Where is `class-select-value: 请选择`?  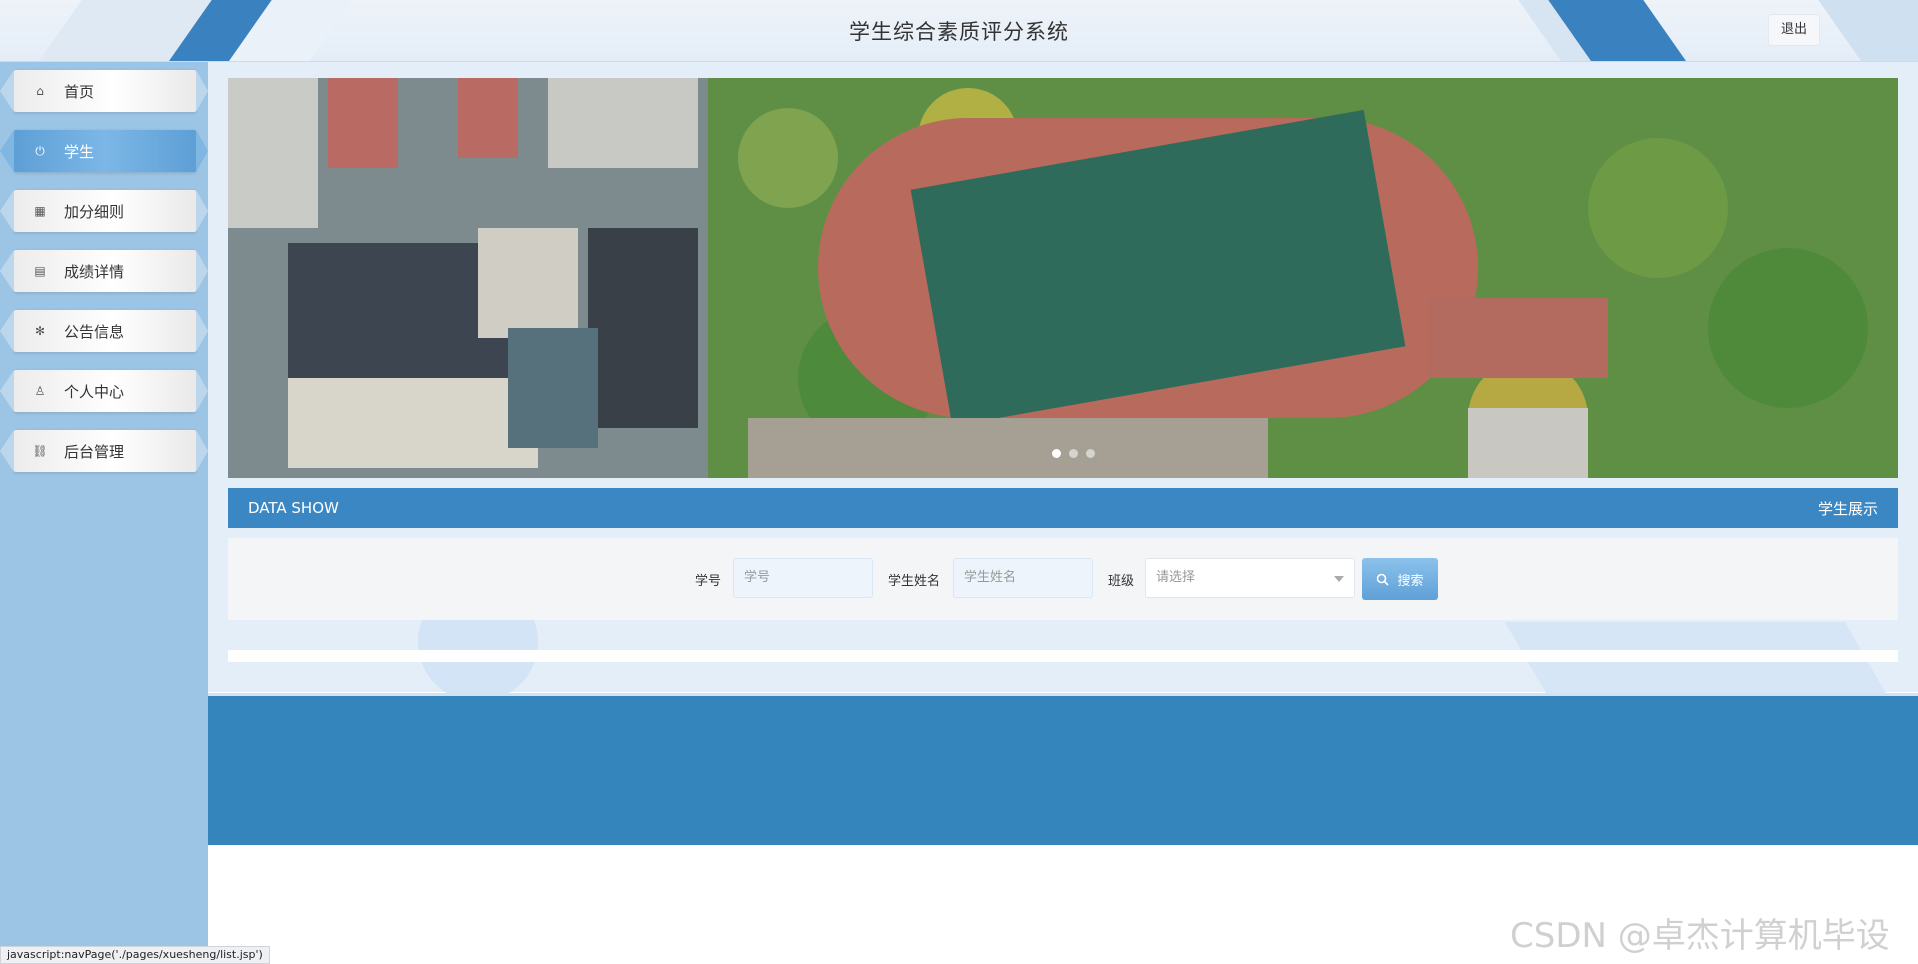 class-select-value: 请选择 is located at coordinates (1176, 577).